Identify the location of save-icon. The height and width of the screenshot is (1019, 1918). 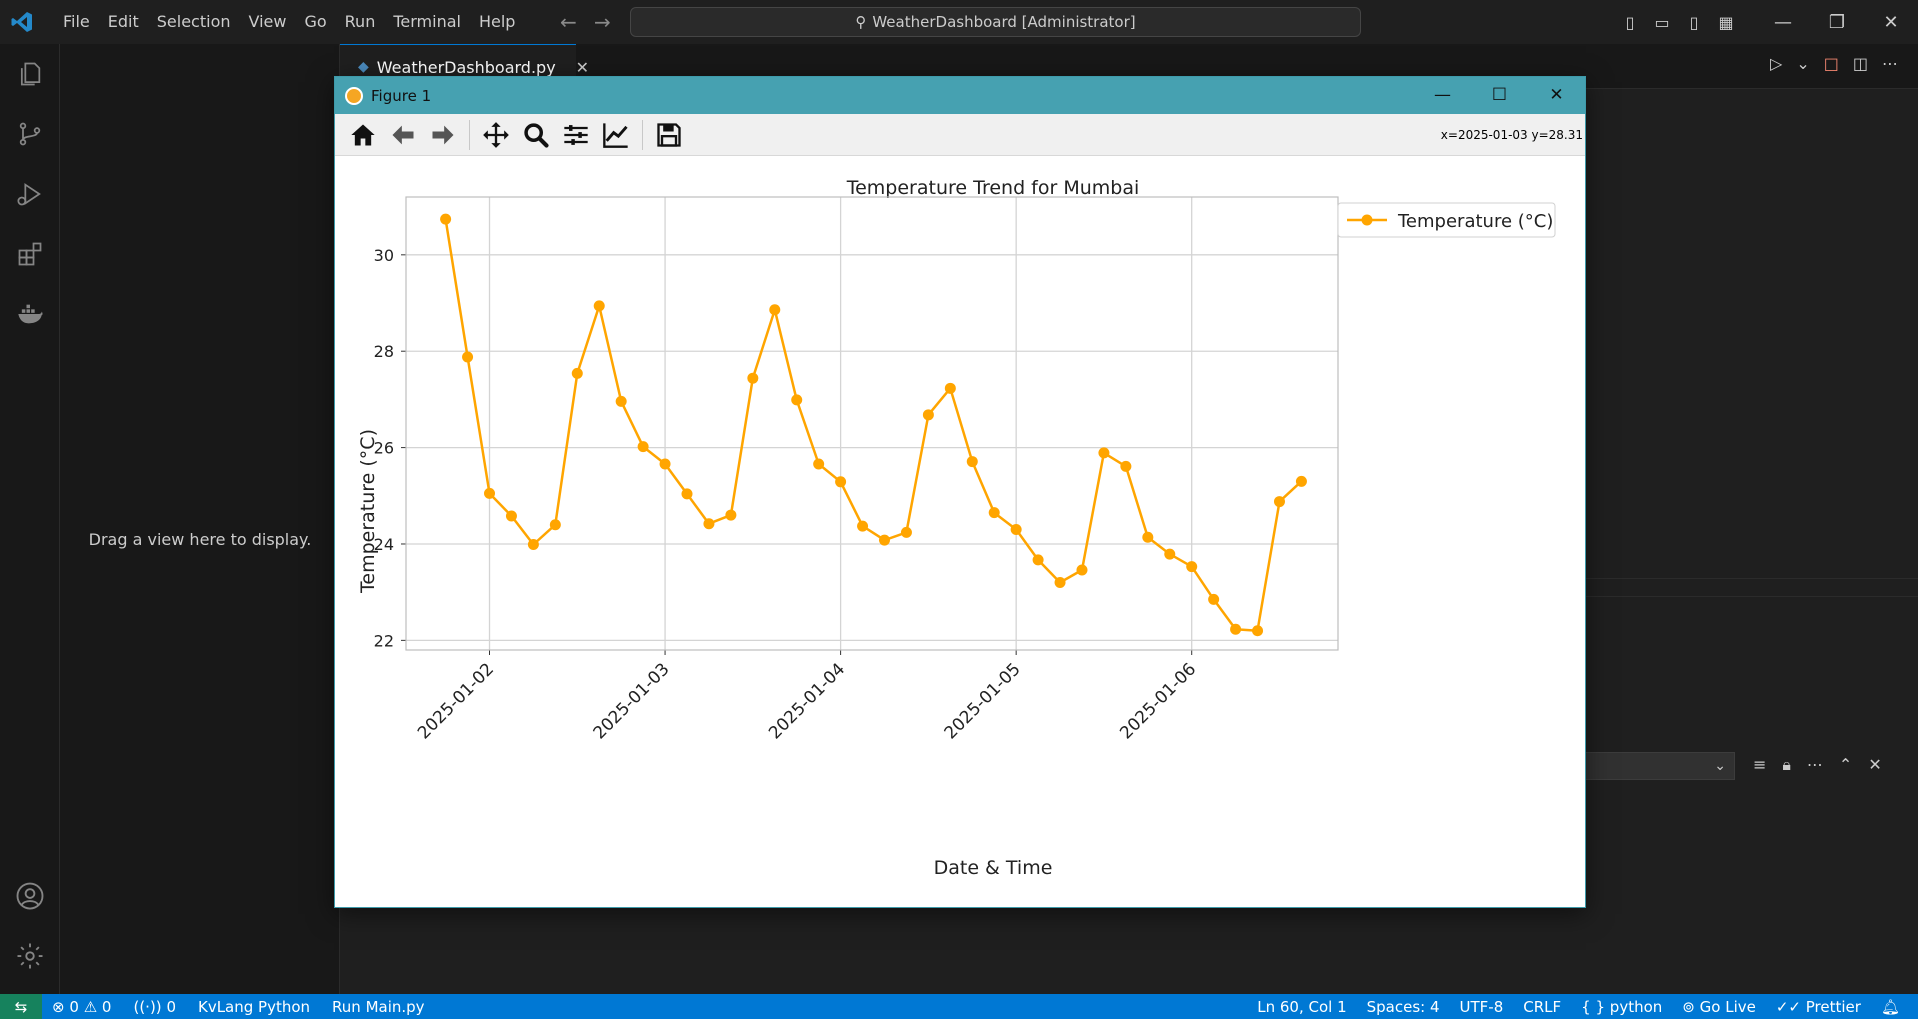
(669, 135).